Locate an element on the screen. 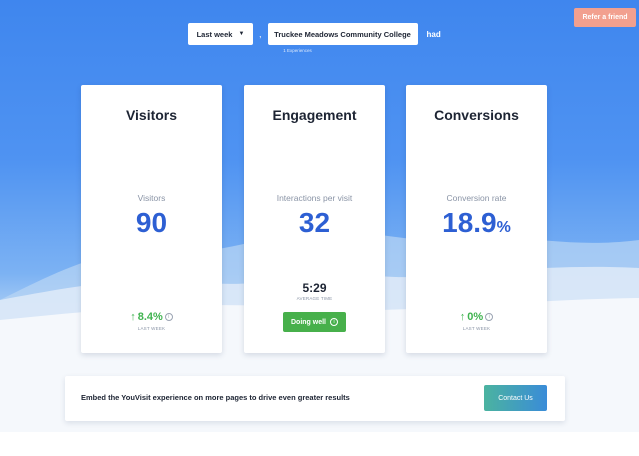 The width and height of the screenshot is (639, 456). bottom-strip is located at coordinates (319, 444).